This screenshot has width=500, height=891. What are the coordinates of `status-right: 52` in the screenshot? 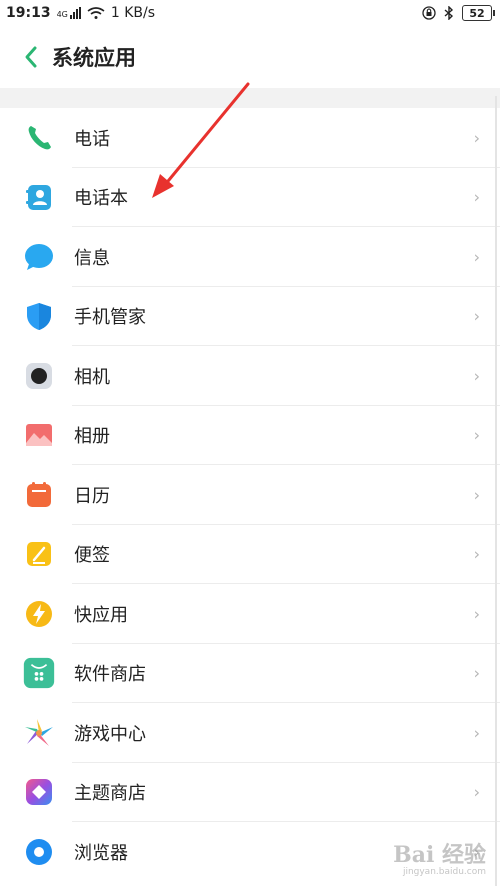 It's located at (461, 13).